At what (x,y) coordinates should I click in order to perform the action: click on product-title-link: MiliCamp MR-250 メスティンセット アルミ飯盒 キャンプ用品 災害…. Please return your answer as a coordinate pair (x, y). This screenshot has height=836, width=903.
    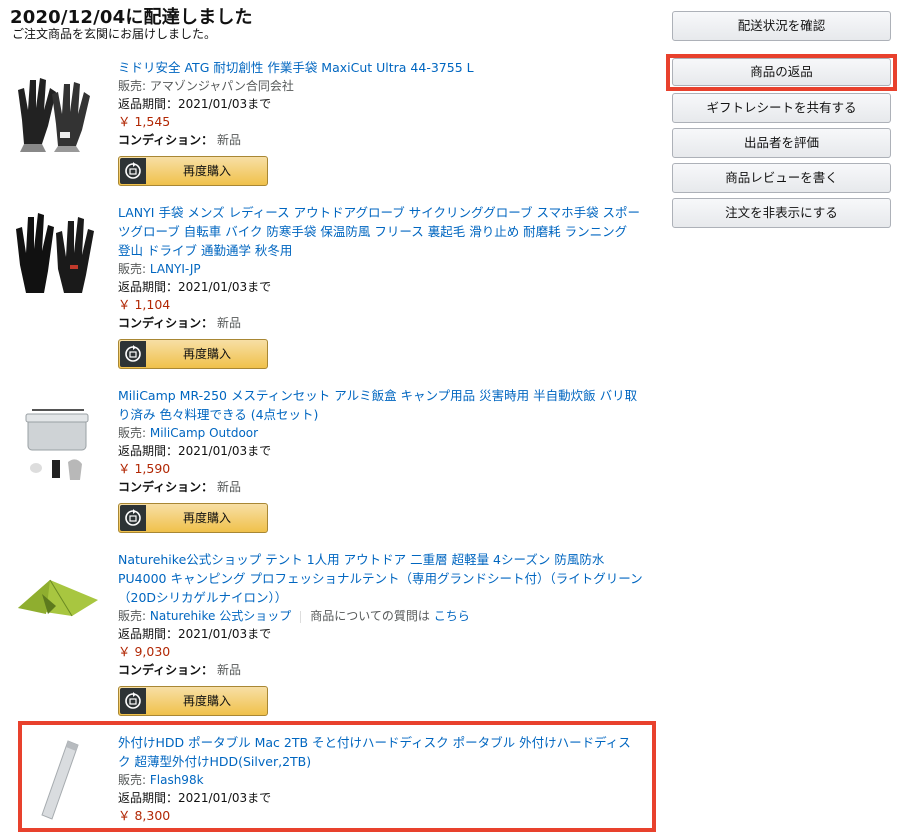
    Looking at the image, I should click on (380, 405).